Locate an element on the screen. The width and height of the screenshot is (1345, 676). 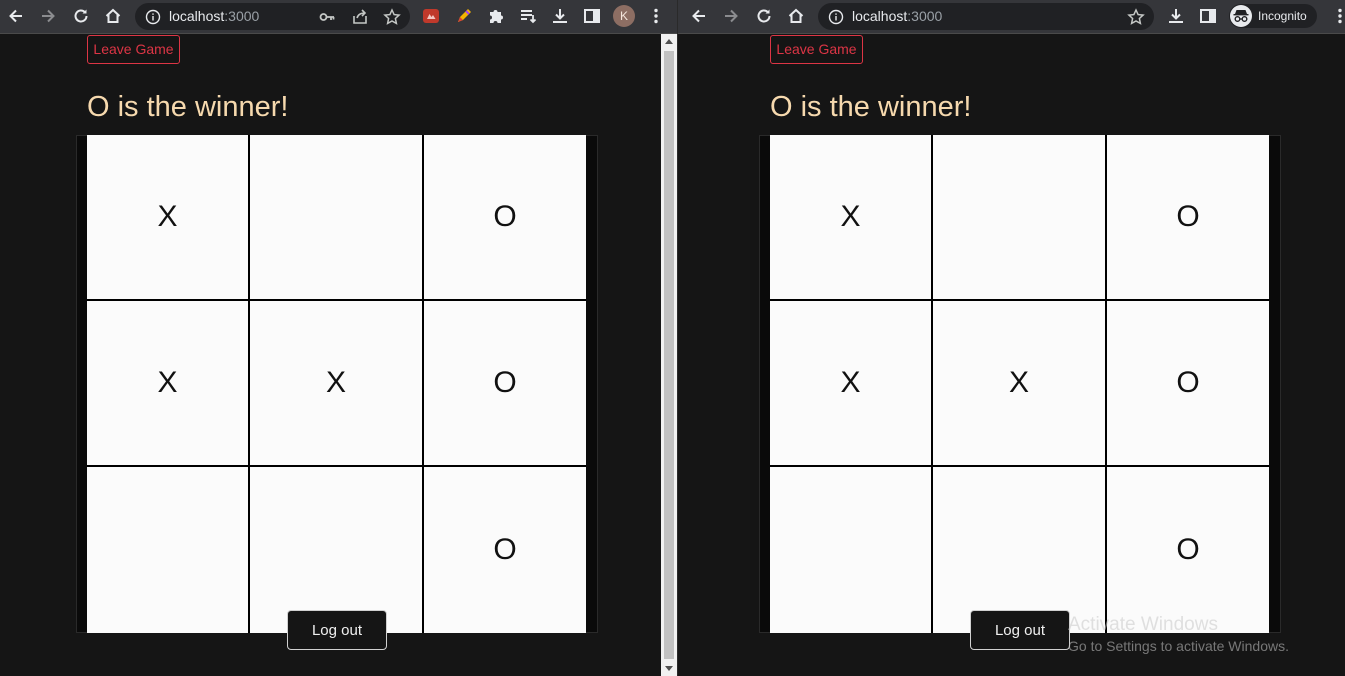
incognito-icon is located at coordinates (1241, 16).